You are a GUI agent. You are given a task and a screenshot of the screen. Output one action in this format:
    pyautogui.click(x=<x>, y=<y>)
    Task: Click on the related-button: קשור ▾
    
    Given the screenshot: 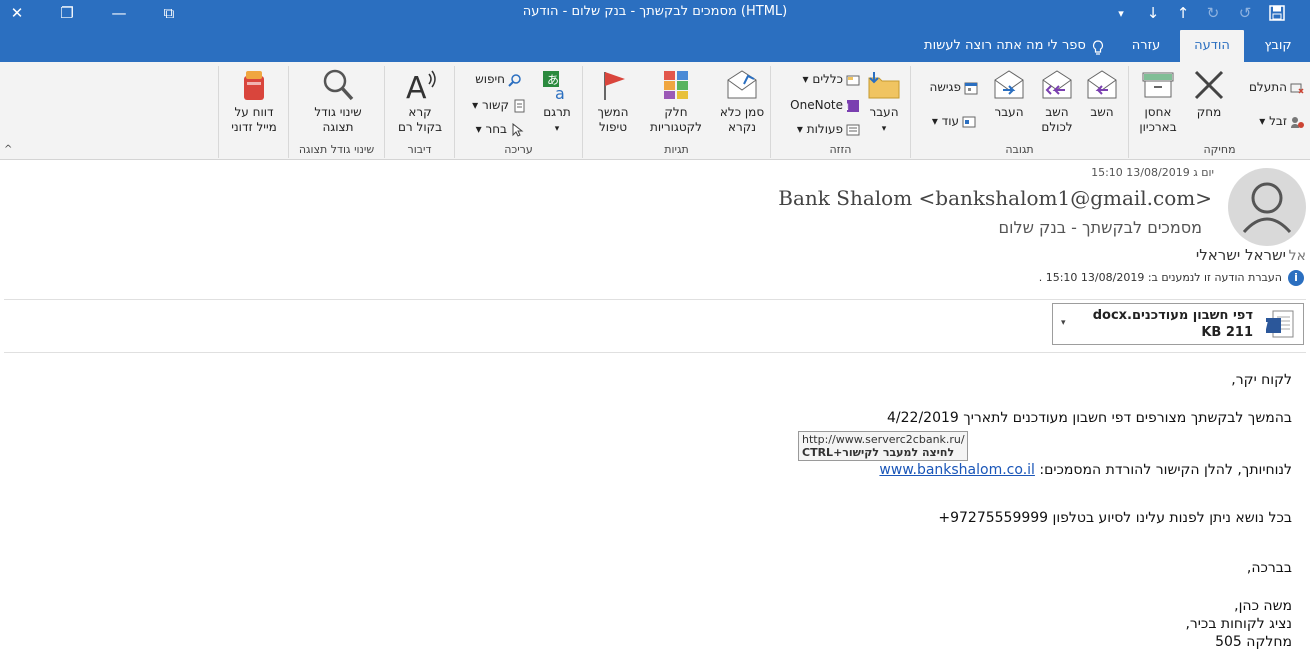 What is the action you would take?
    pyautogui.click(x=499, y=105)
    